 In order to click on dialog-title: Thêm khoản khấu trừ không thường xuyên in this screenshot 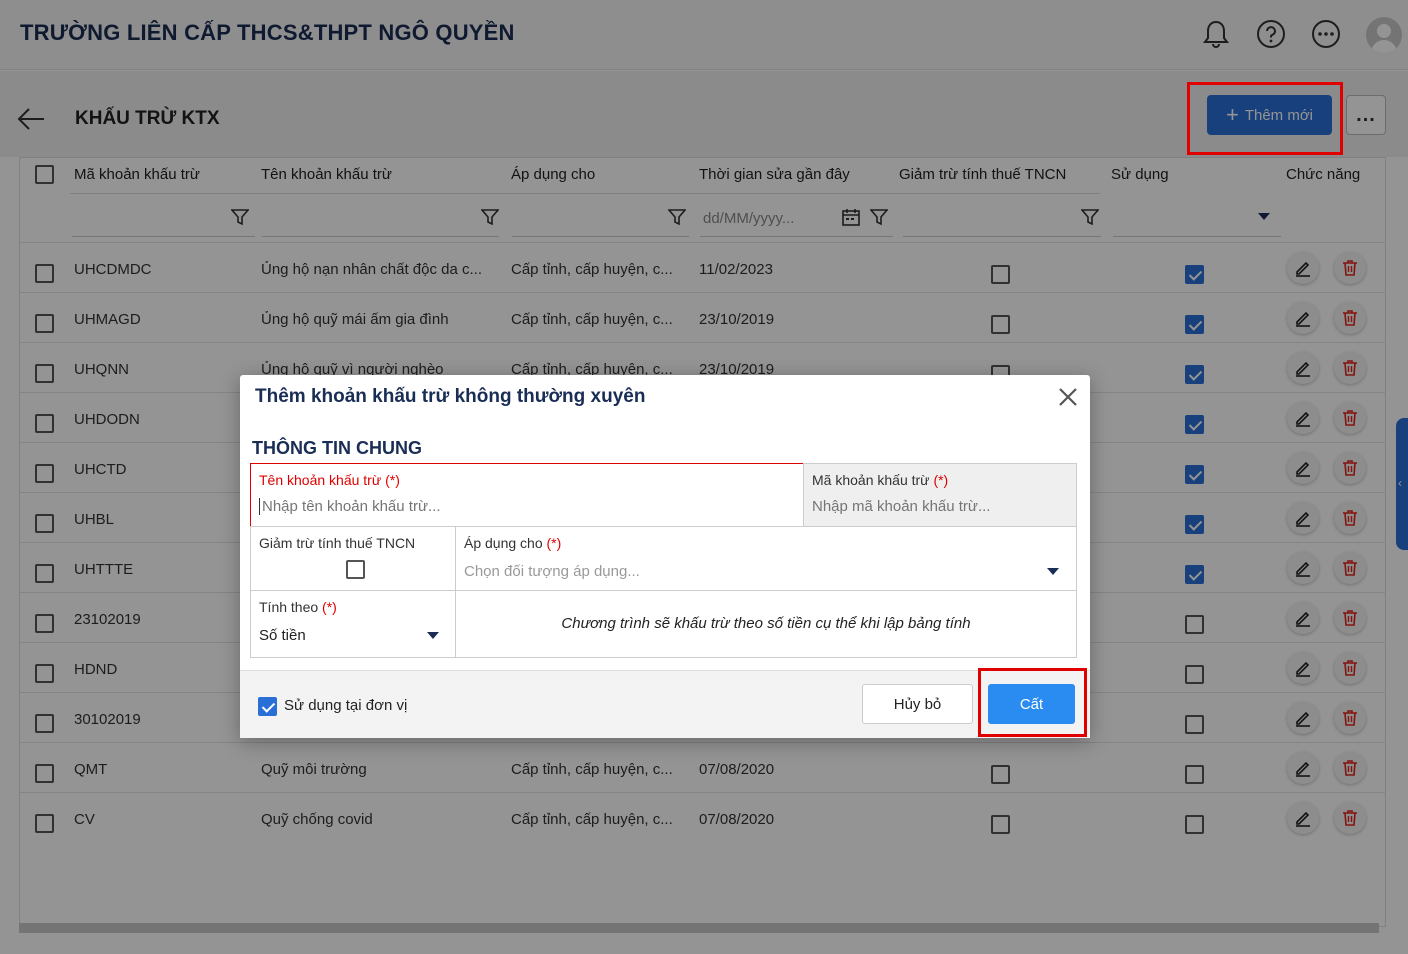, I will do `click(450, 396)`.